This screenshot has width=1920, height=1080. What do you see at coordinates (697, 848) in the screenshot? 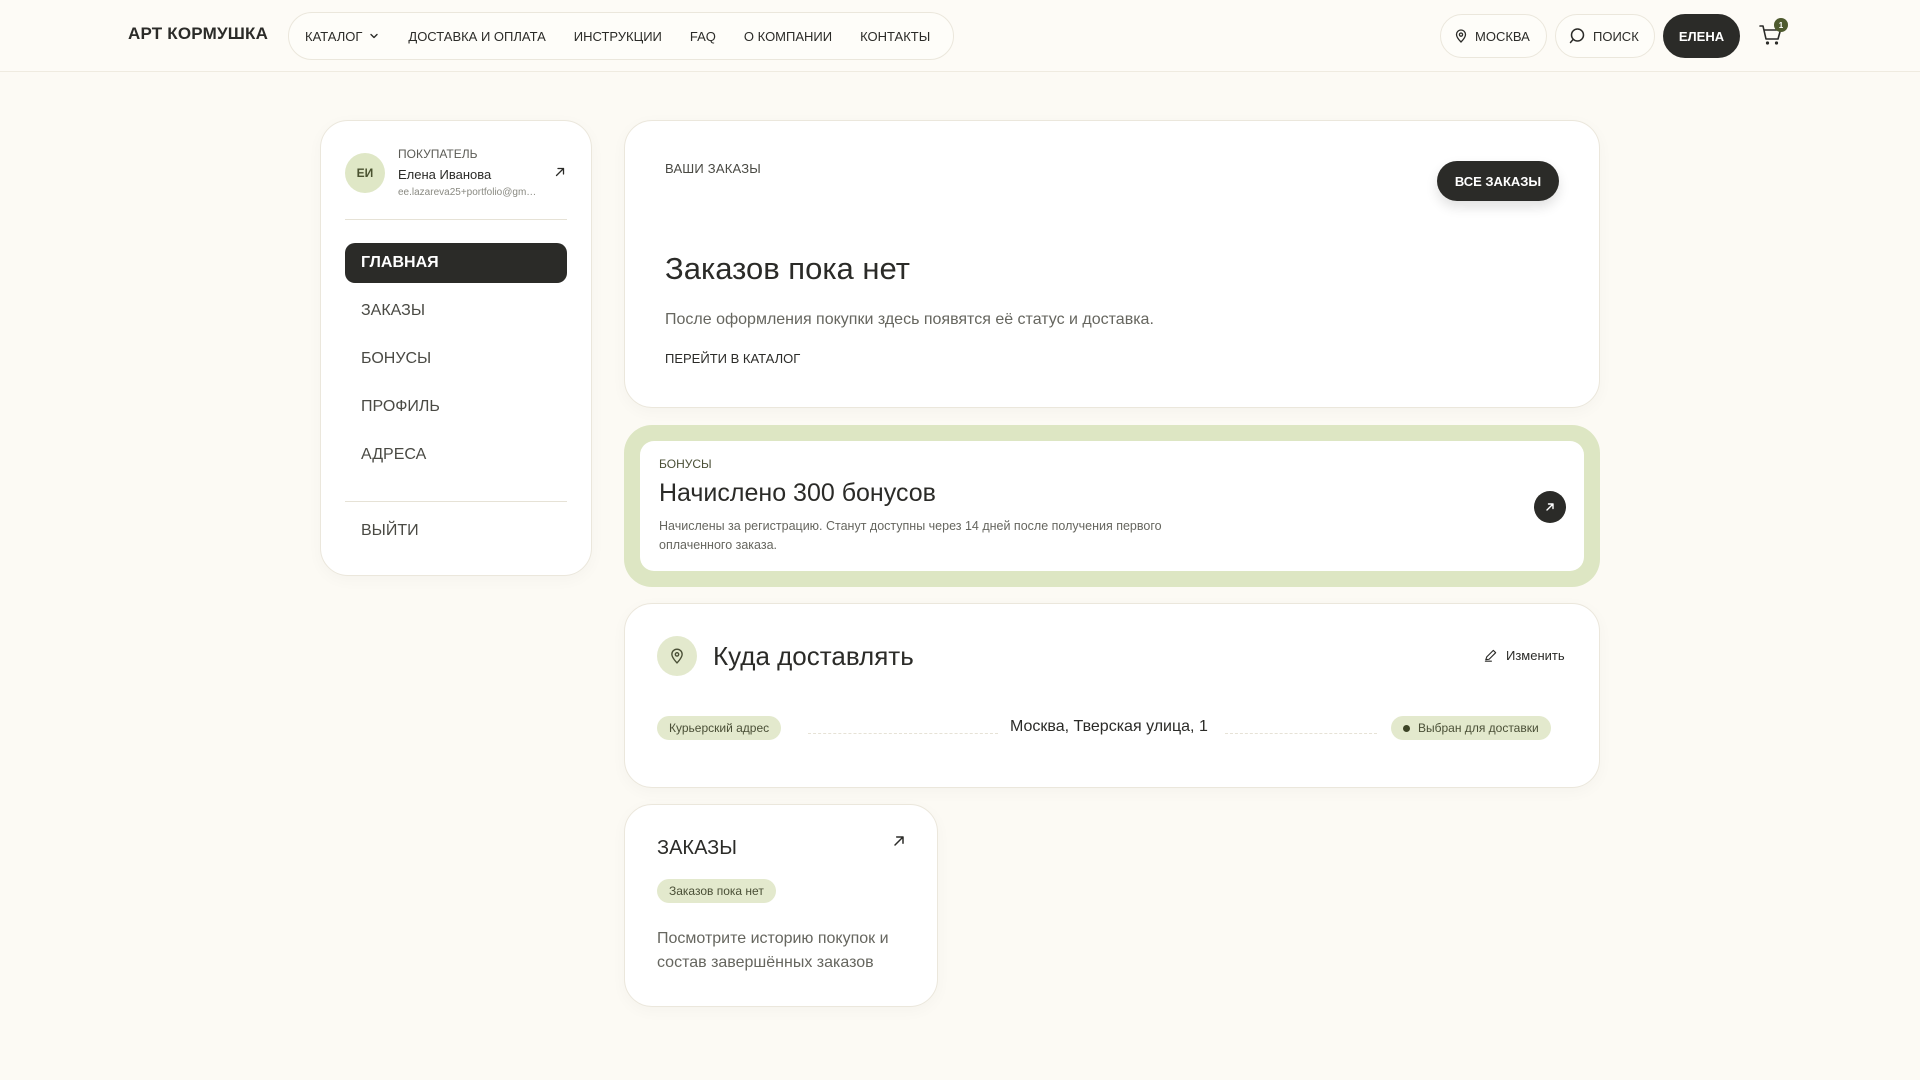
I see `mini-card-title: ЗАКАЗЫ` at bounding box center [697, 848].